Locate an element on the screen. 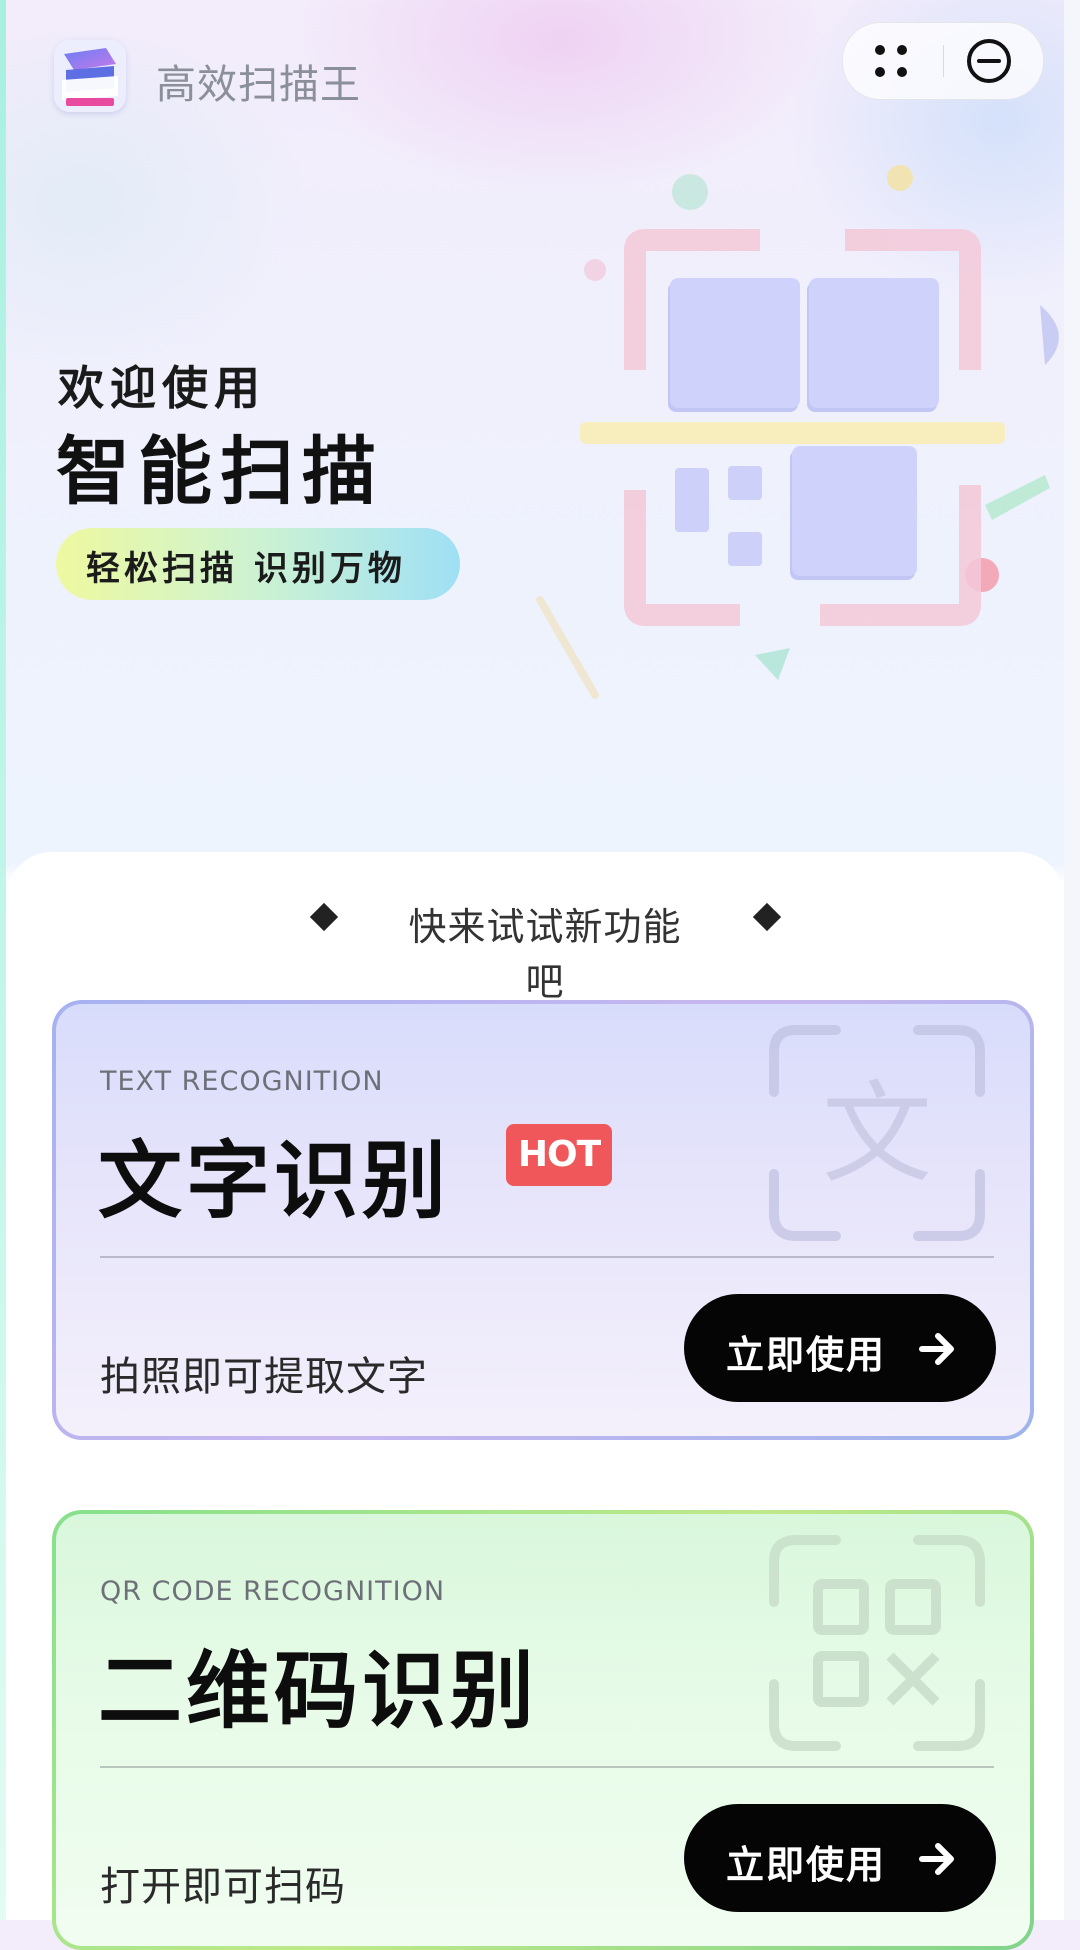 The image size is (1080, 1950). qr-scan-icon is located at coordinates (877, 1643).